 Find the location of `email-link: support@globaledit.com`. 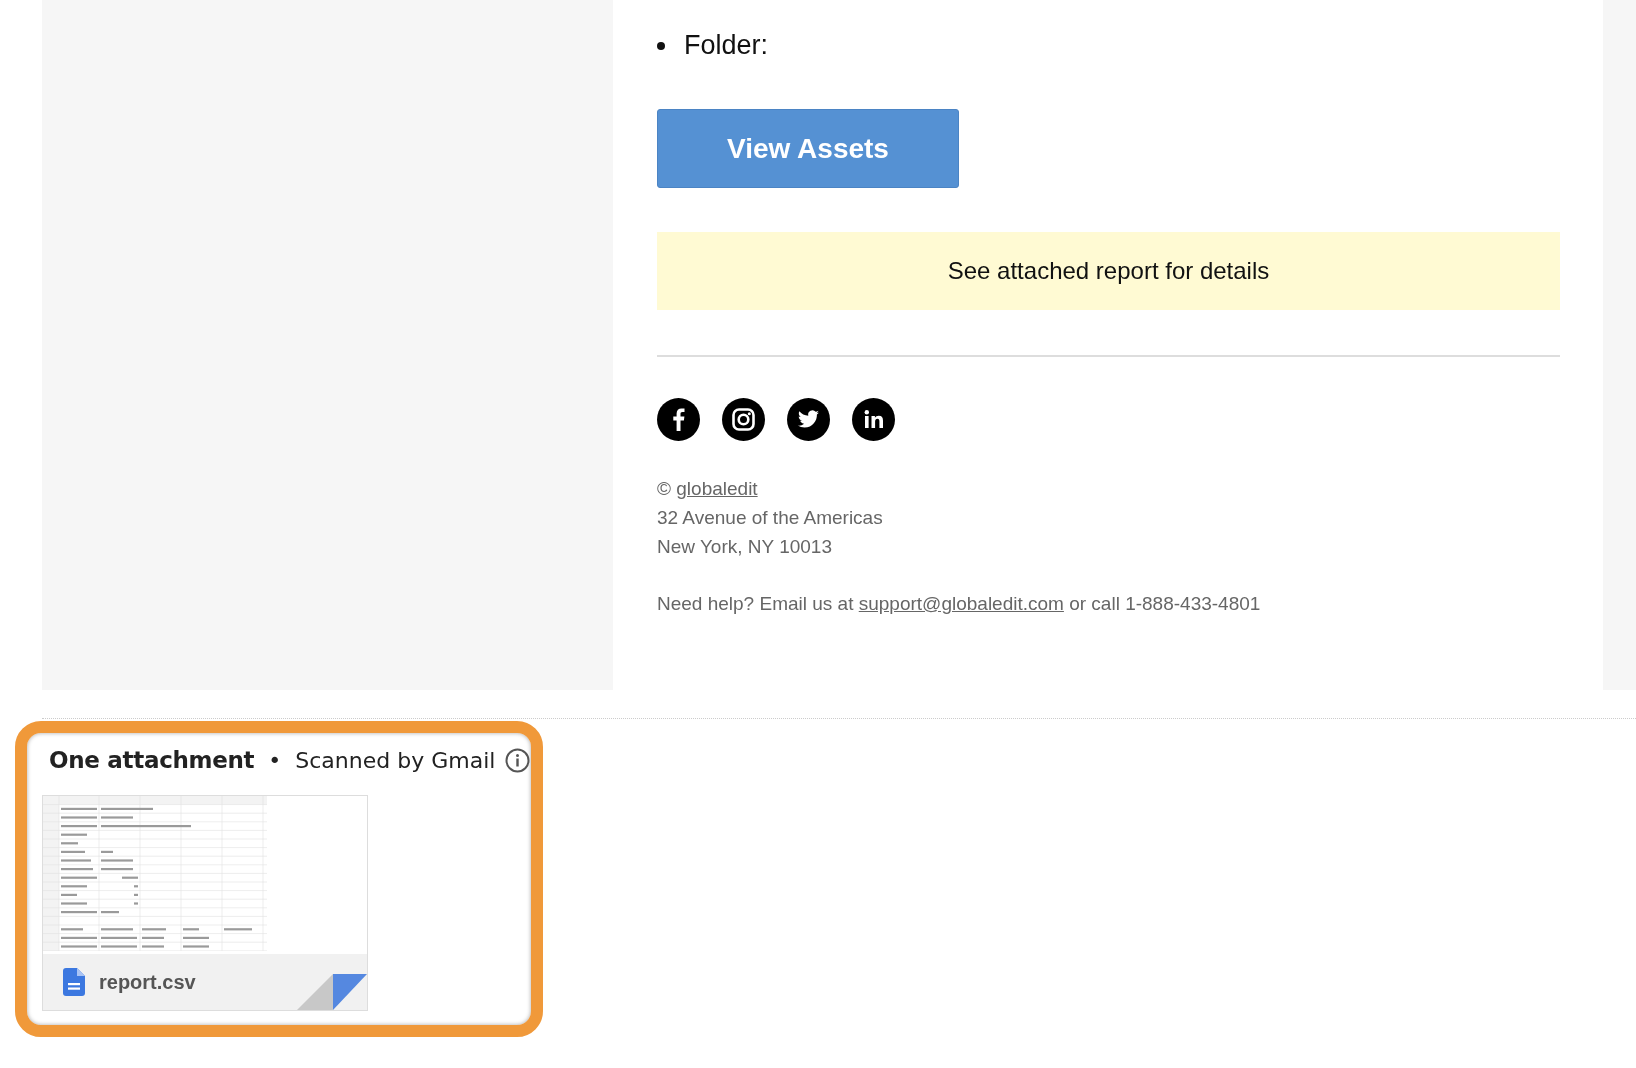

email-link: support@globaledit.com is located at coordinates (961, 603).